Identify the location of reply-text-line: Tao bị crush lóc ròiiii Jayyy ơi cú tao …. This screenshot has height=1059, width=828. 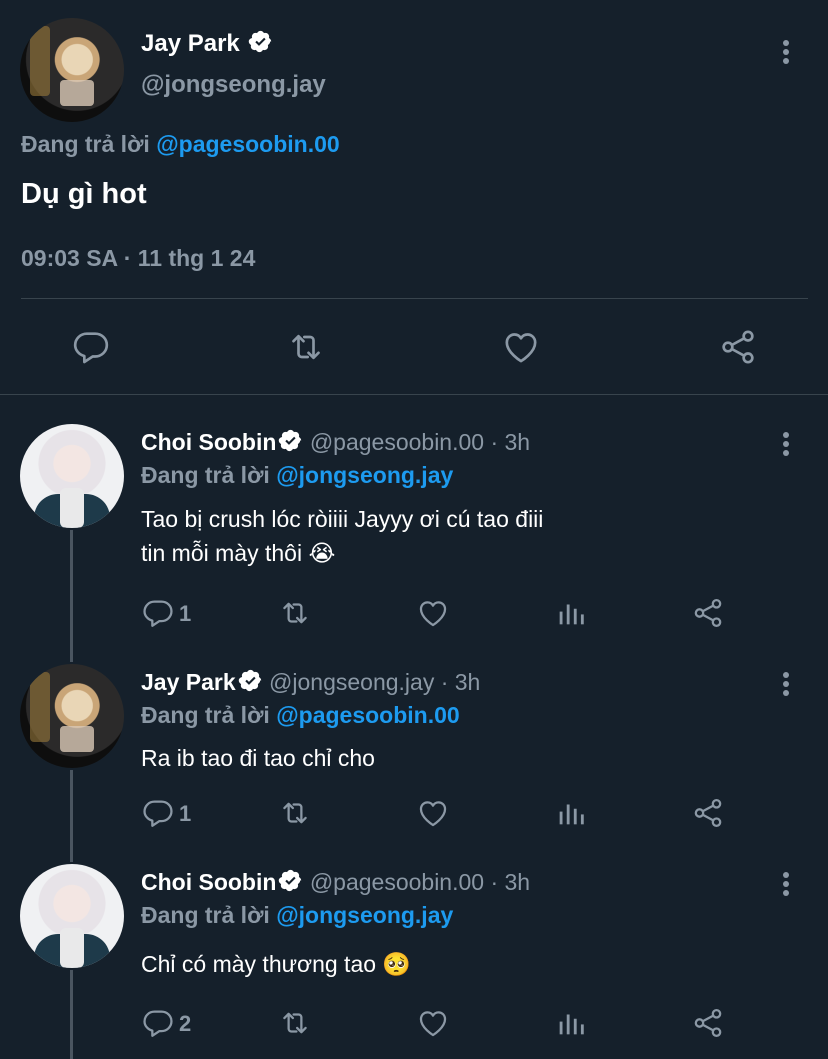
(342, 519).